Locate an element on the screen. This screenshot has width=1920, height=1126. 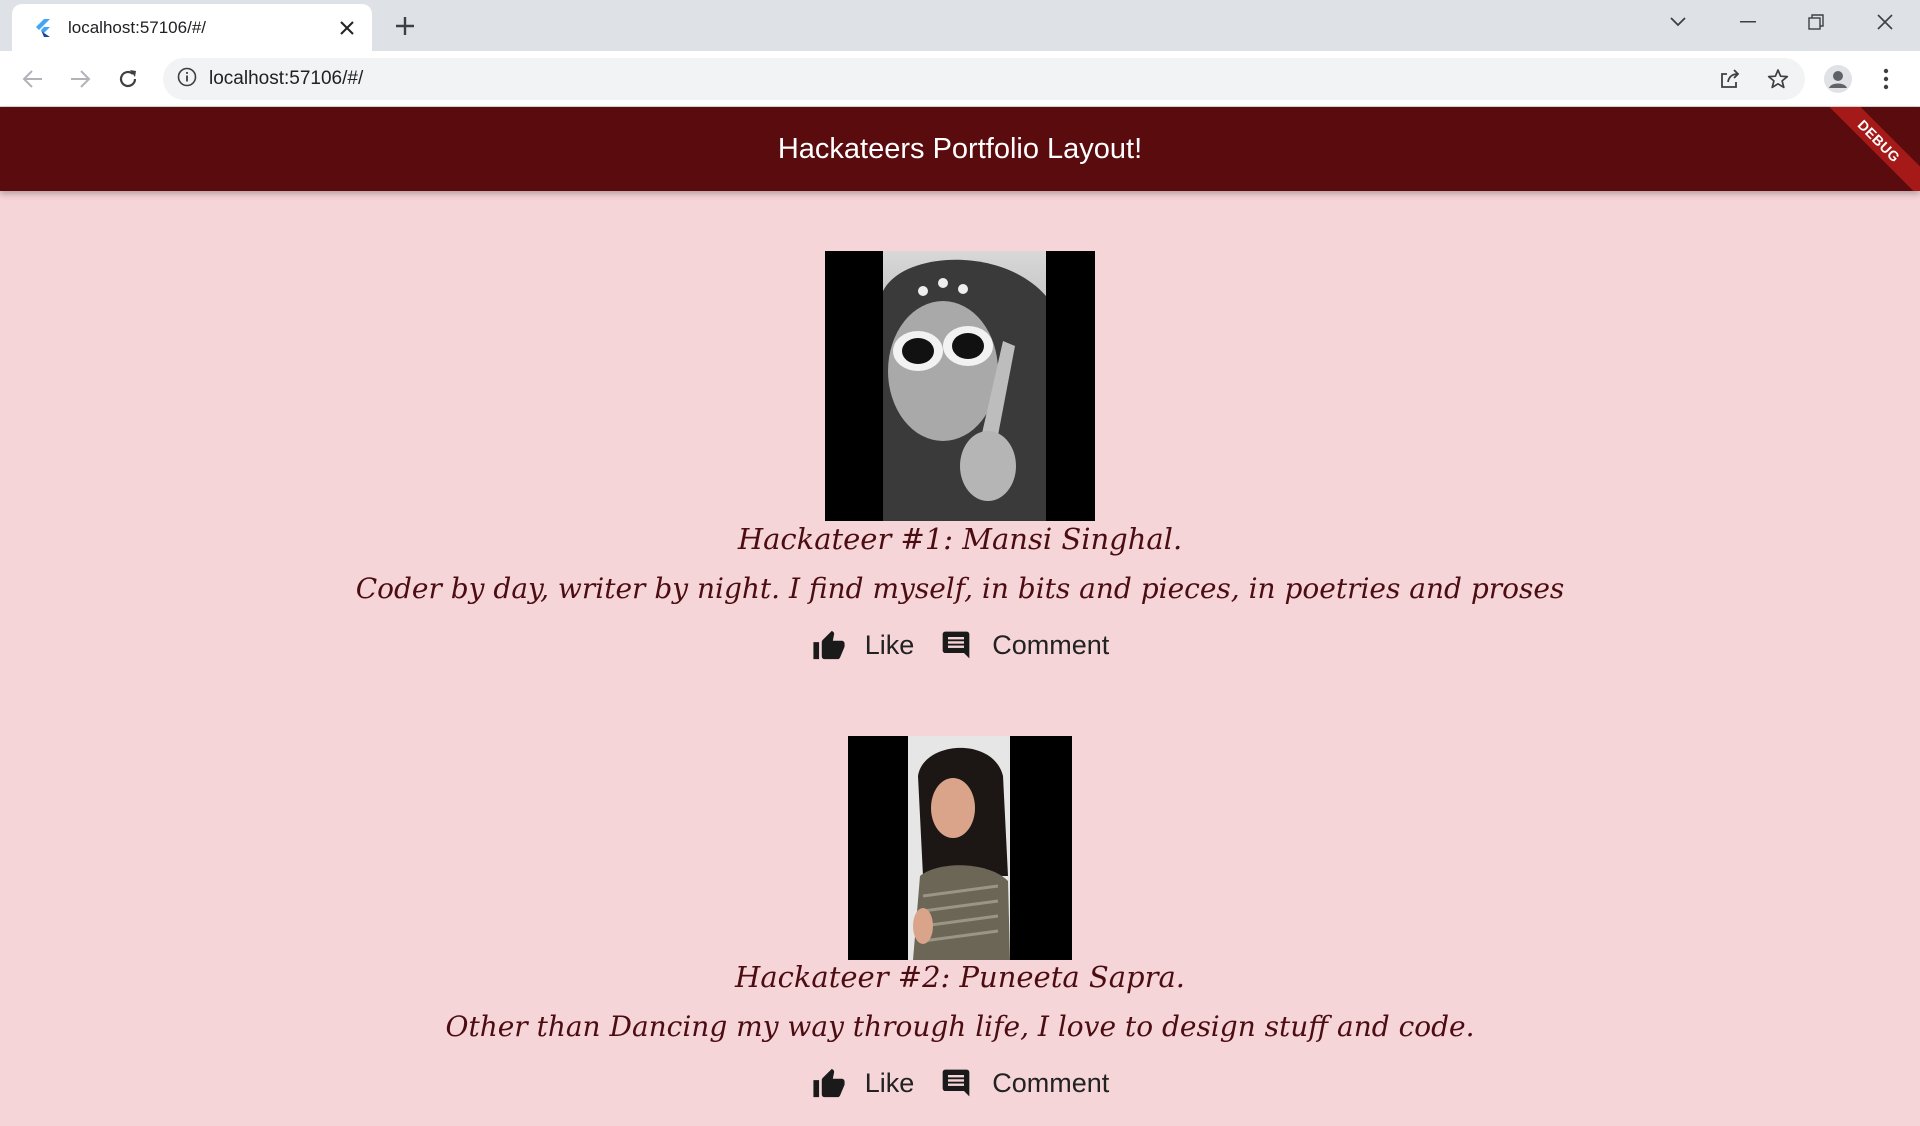
url-text: localhost:57106/#/ is located at coordinates (286, 78).